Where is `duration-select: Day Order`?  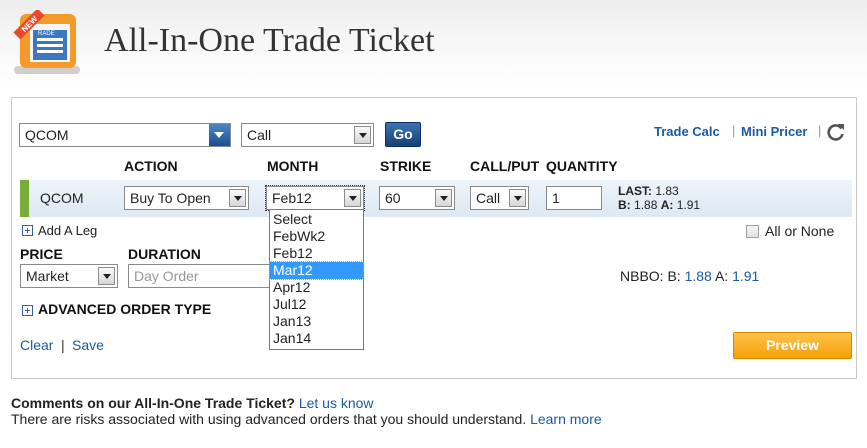
duration-select: Day Order is located at coordinates (199, 276).